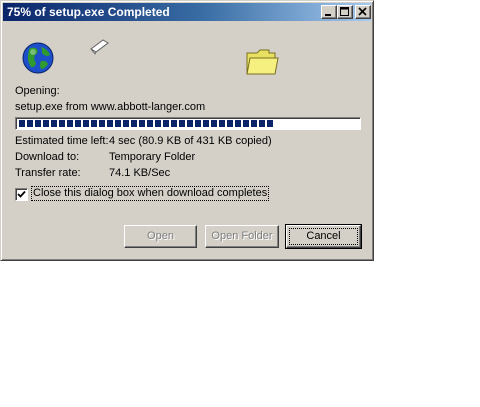  I want to click on transfer-rate-label: Transfer rate:, so click(48, 173).